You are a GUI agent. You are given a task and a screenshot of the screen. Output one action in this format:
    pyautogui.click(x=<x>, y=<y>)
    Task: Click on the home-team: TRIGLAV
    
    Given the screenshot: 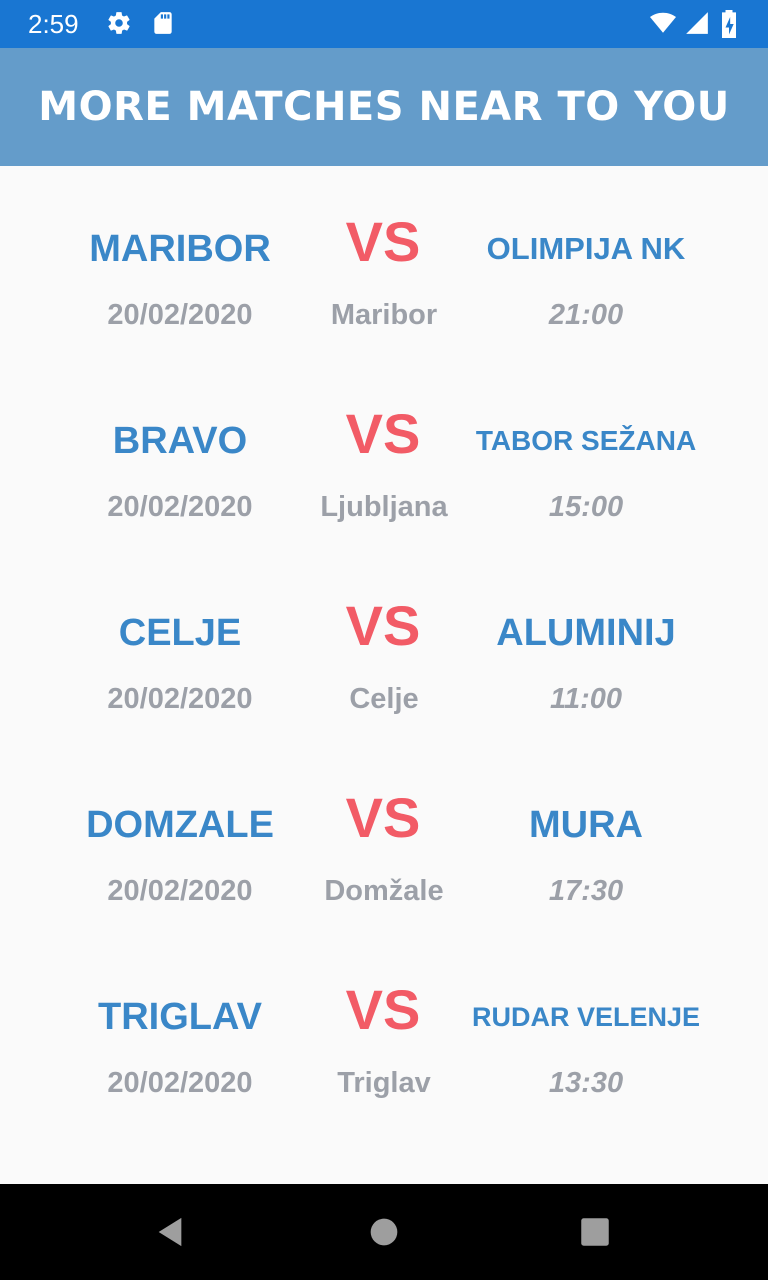 What is the action you would take?
    pyautogui.click(x=180, y=1017)
    